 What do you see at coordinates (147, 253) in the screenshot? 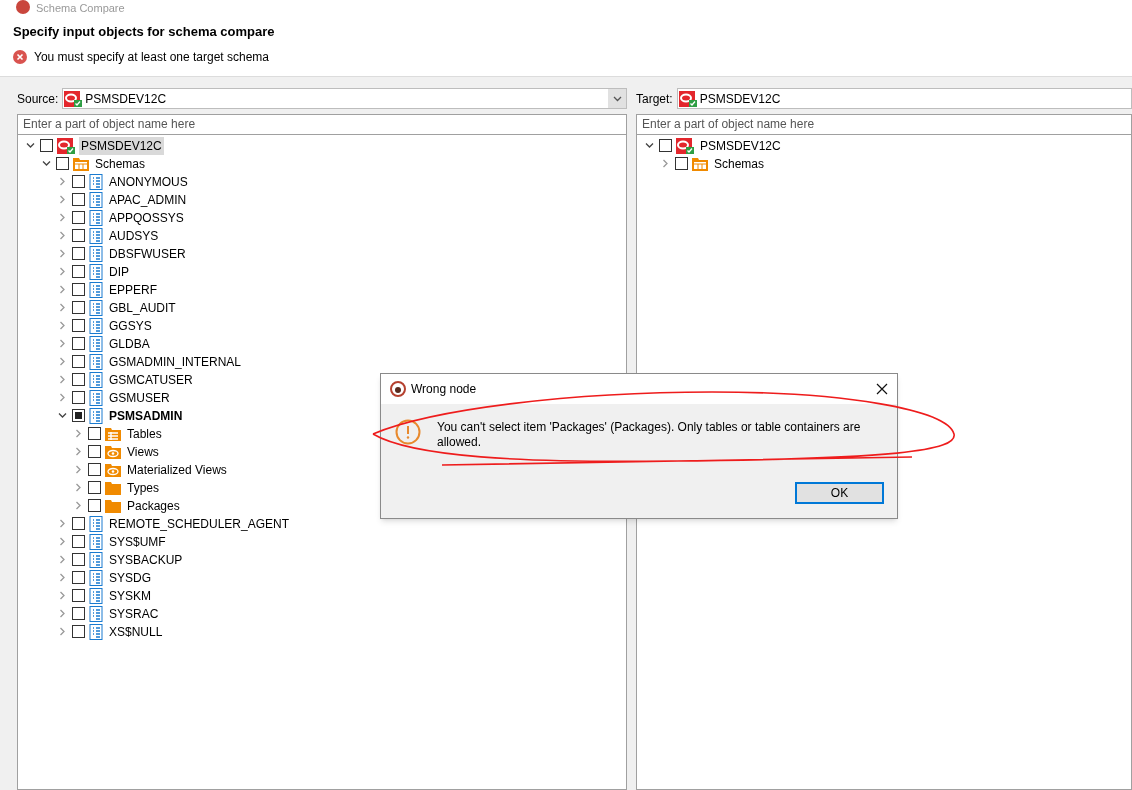
I see `tree-item: DBSFWUSER` at bounding box center [147, 253].